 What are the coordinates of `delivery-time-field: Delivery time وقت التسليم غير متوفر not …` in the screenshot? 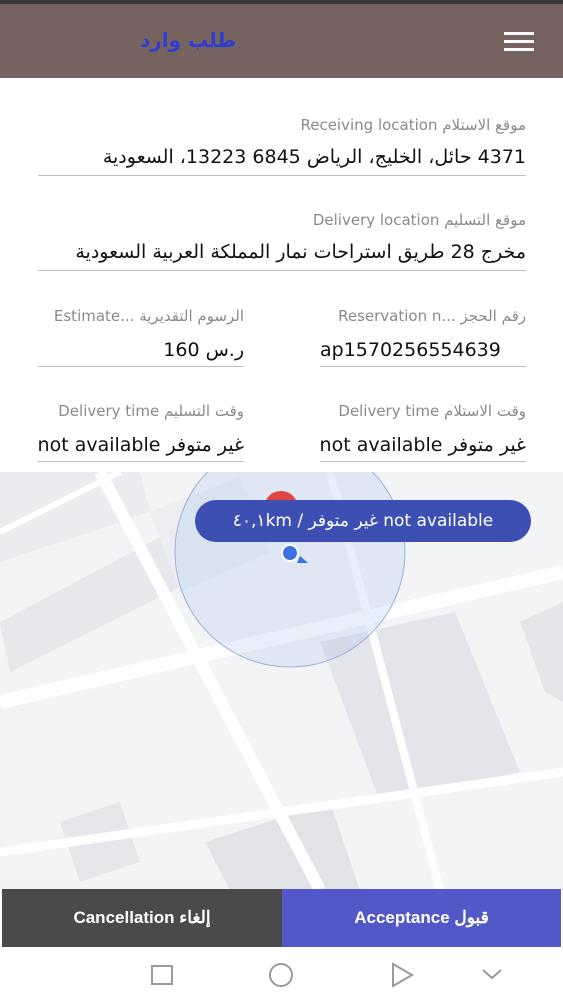 It's located at (141, 432).